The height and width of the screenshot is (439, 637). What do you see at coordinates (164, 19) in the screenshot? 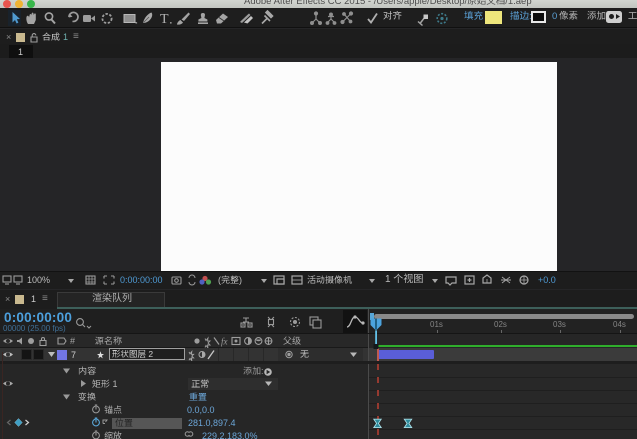
I see `svg-text: T` at bounding box center [164, 19].